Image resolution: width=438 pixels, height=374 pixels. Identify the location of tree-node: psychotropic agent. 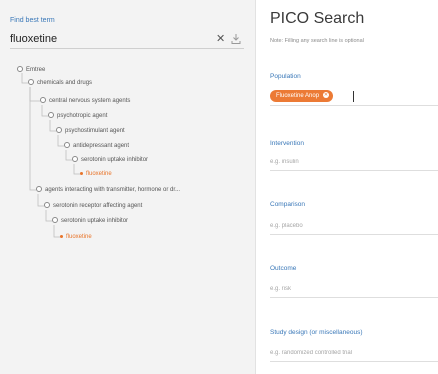
(77, 116).